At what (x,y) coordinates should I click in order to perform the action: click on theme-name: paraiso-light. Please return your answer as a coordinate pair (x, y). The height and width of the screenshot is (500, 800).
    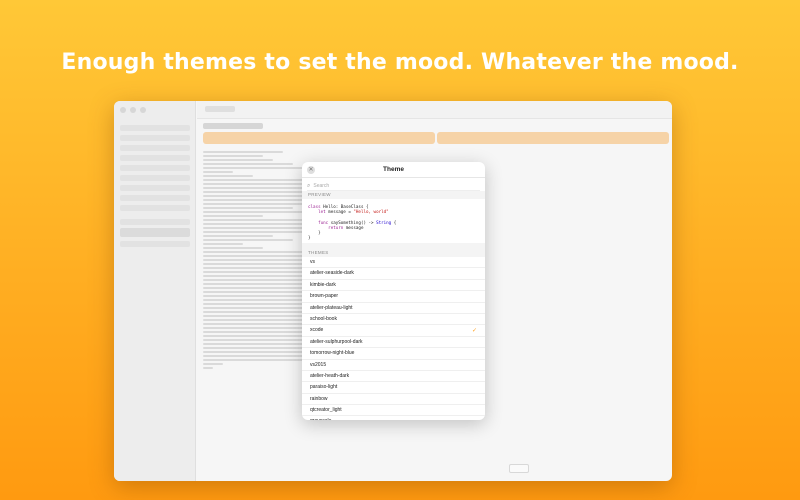
    Looking at the image, I should click on (324, 387).